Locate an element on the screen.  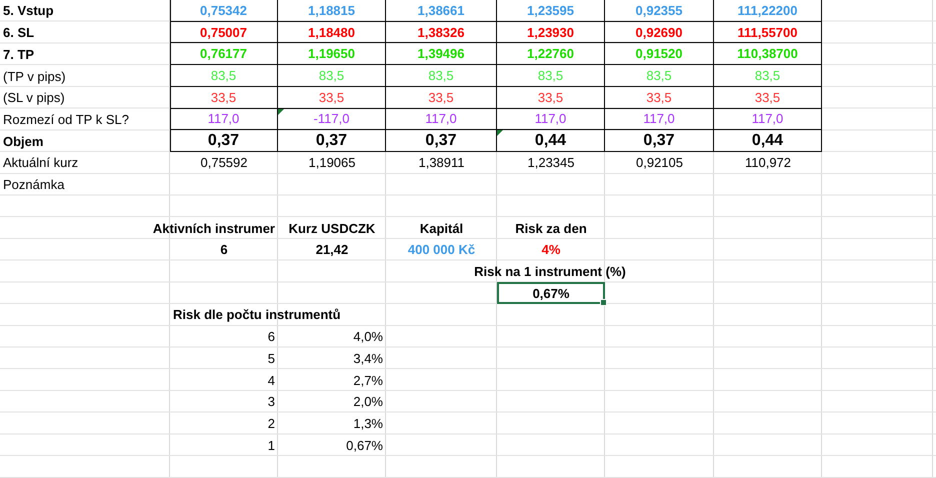
table-cell-text: 6 is located at coordinates (271, 337).